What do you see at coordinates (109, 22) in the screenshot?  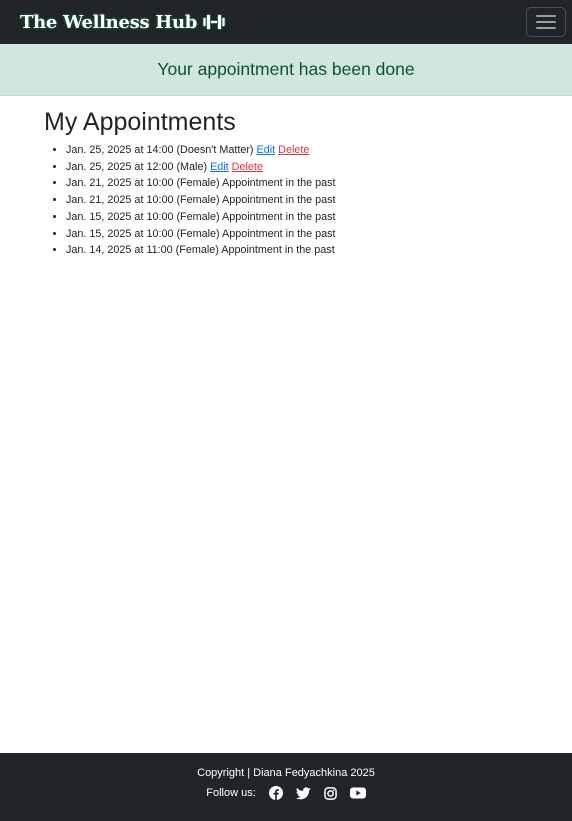 I see `brand-name: The Wellness Hub` at bounding box center [109, 22].